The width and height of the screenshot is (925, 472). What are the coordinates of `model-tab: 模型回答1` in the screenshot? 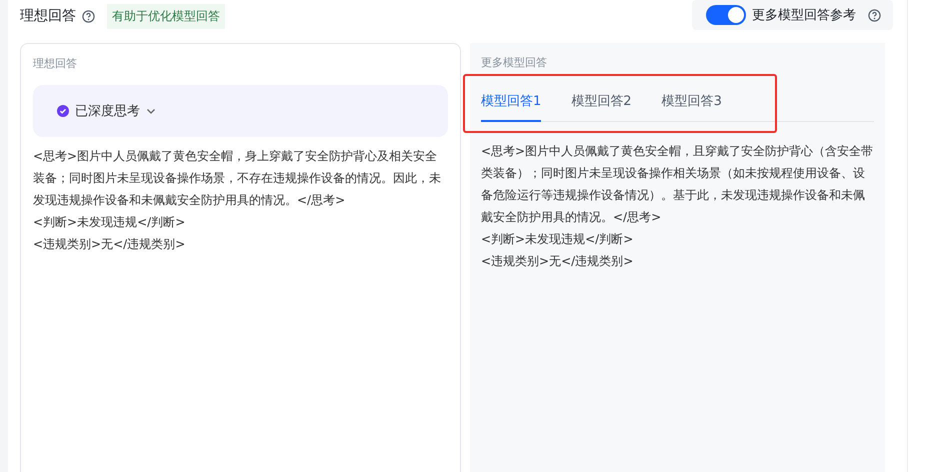 It's located at (511, 103).